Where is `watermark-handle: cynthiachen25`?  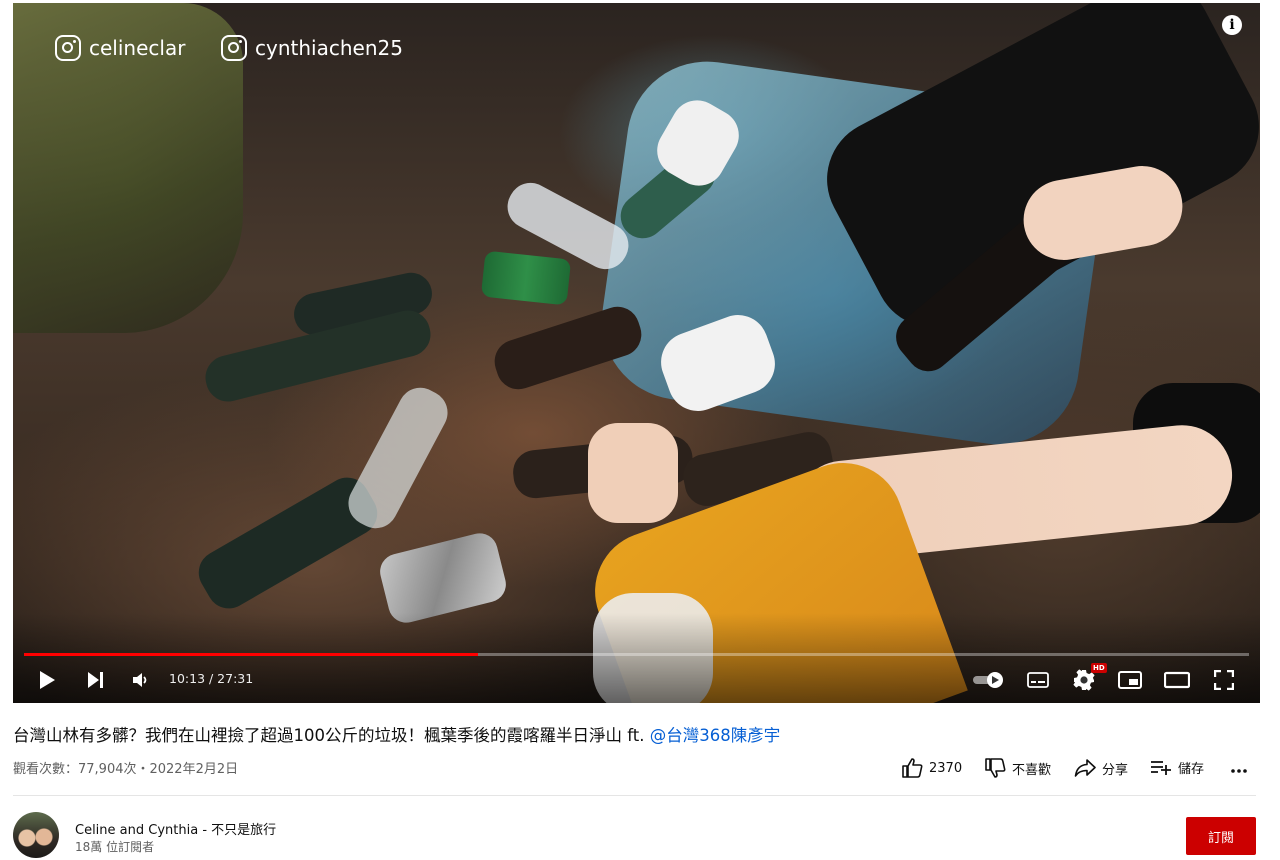
watermark-handle: cynthiachen25 is located at coordinates (329, 48).